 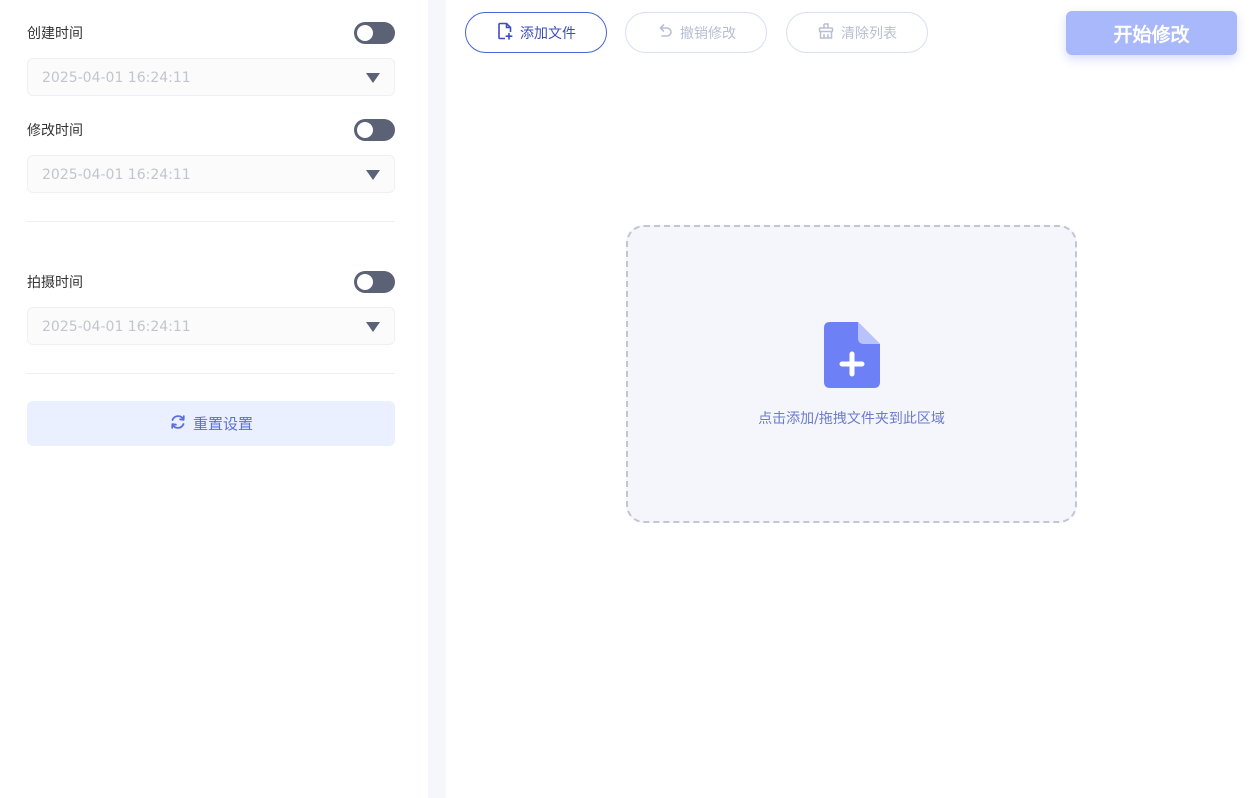 I want to click on shoot-time-value: 2025-04-01 16:24:11, so click(x=116, y=327).